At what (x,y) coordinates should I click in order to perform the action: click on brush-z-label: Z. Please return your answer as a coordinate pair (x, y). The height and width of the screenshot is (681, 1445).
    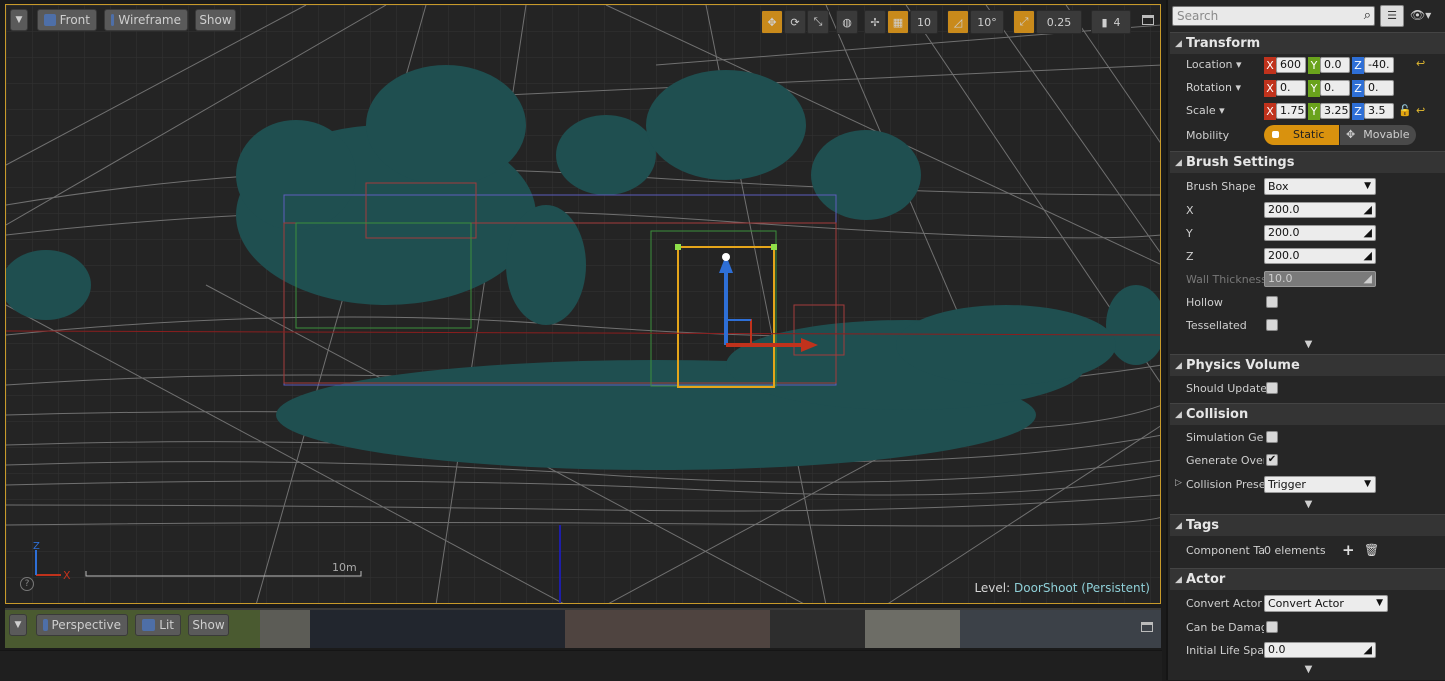
    Looking at the image, I should click on (1190, 256).